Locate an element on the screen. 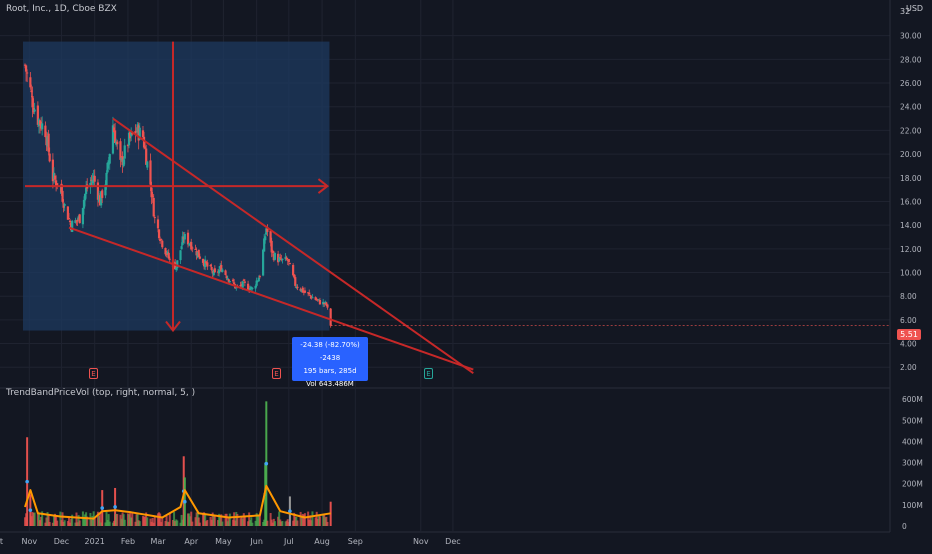  earnings-marker-1-label: E is located at coordinates (93, 374).